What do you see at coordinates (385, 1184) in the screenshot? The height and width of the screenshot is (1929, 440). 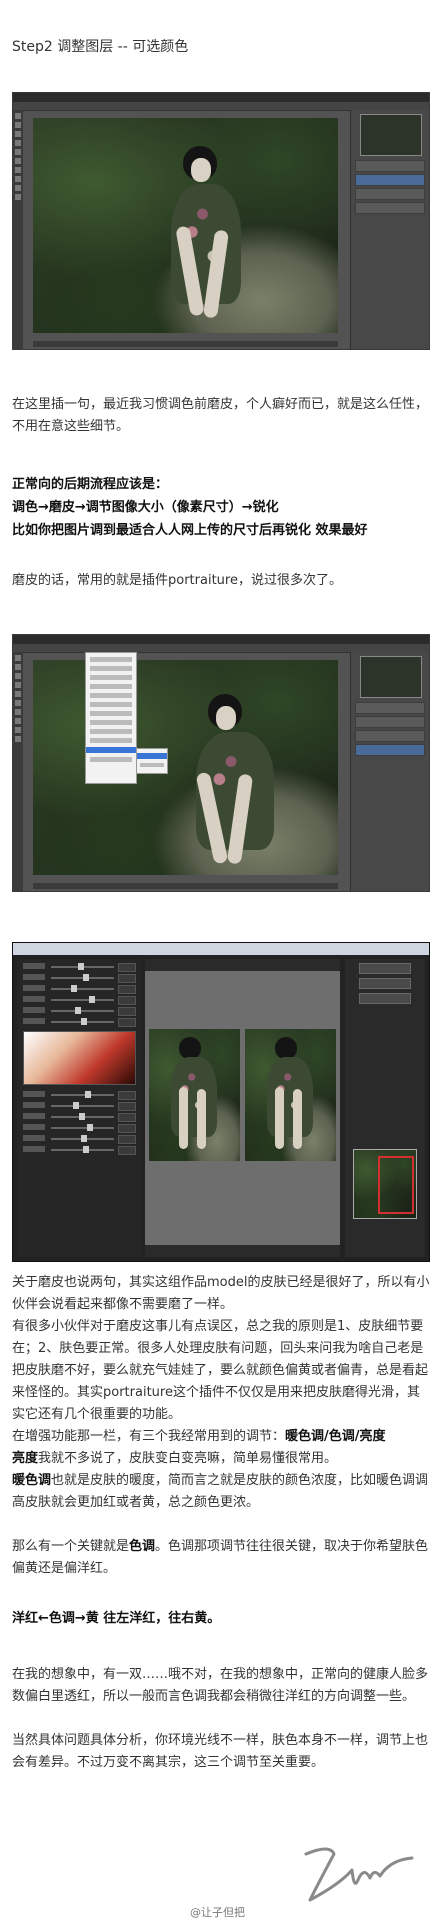 I see `plugin-navigator-thumbnail` at bounding box center [385, 1184].